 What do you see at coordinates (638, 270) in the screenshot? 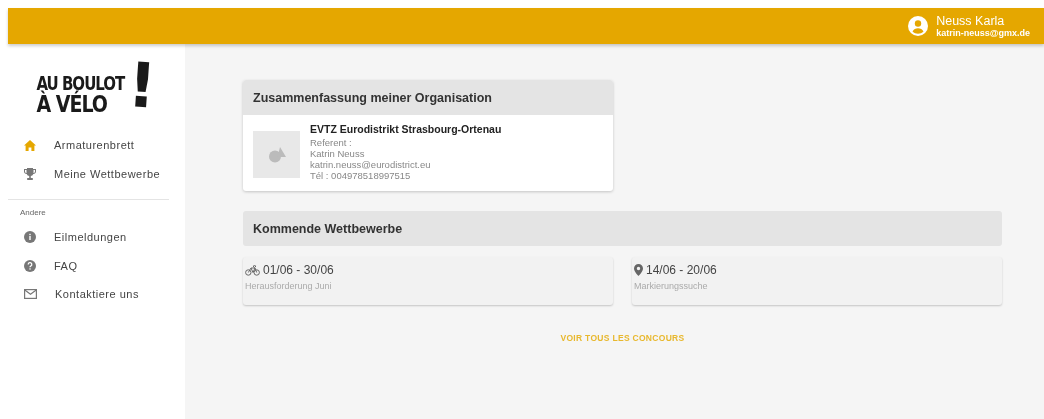
I see `location-pin-icon` at bounding box center [638, 270].